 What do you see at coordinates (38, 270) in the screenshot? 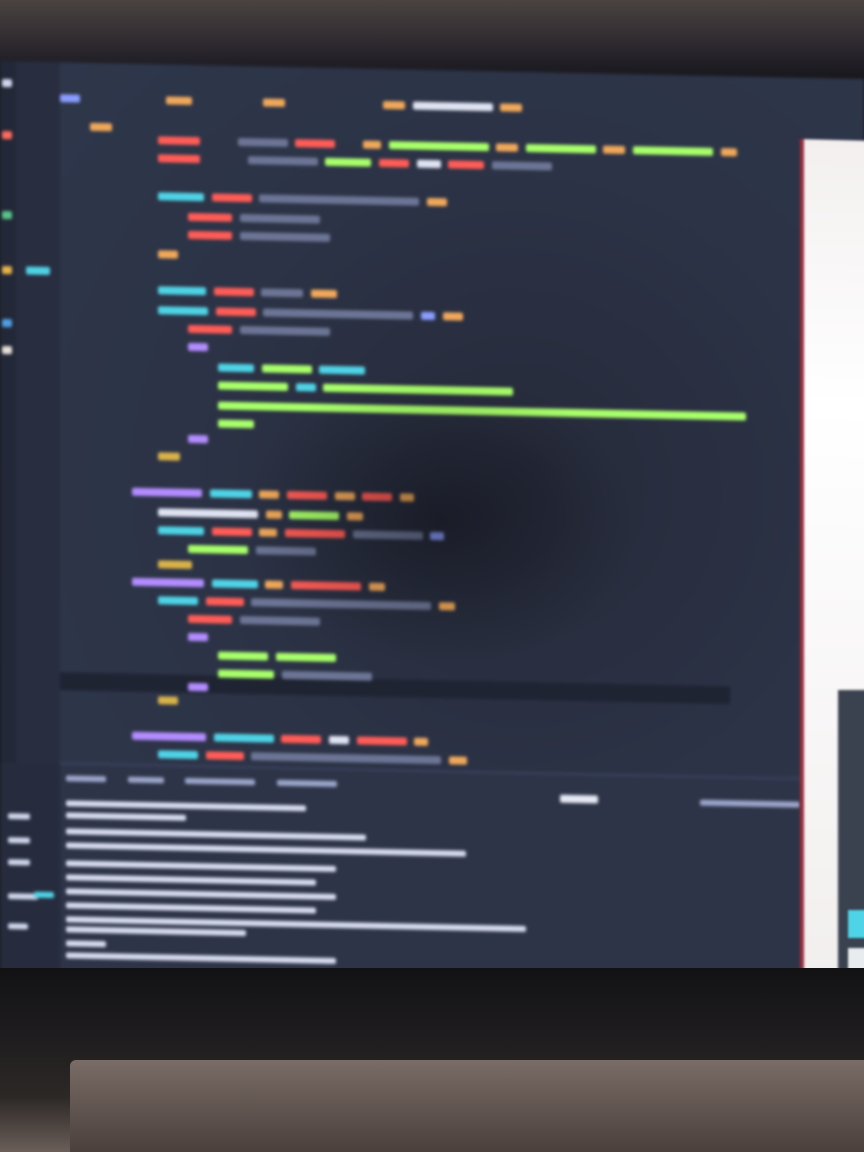
I see `breakpoint-marker` at bounding box center [38, 270].